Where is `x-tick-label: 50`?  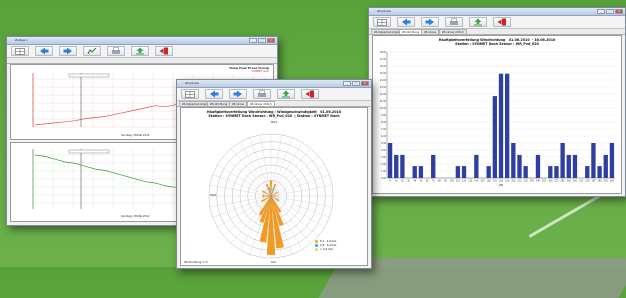 x-tick-label: 50 is located at coordinates (420, 181).